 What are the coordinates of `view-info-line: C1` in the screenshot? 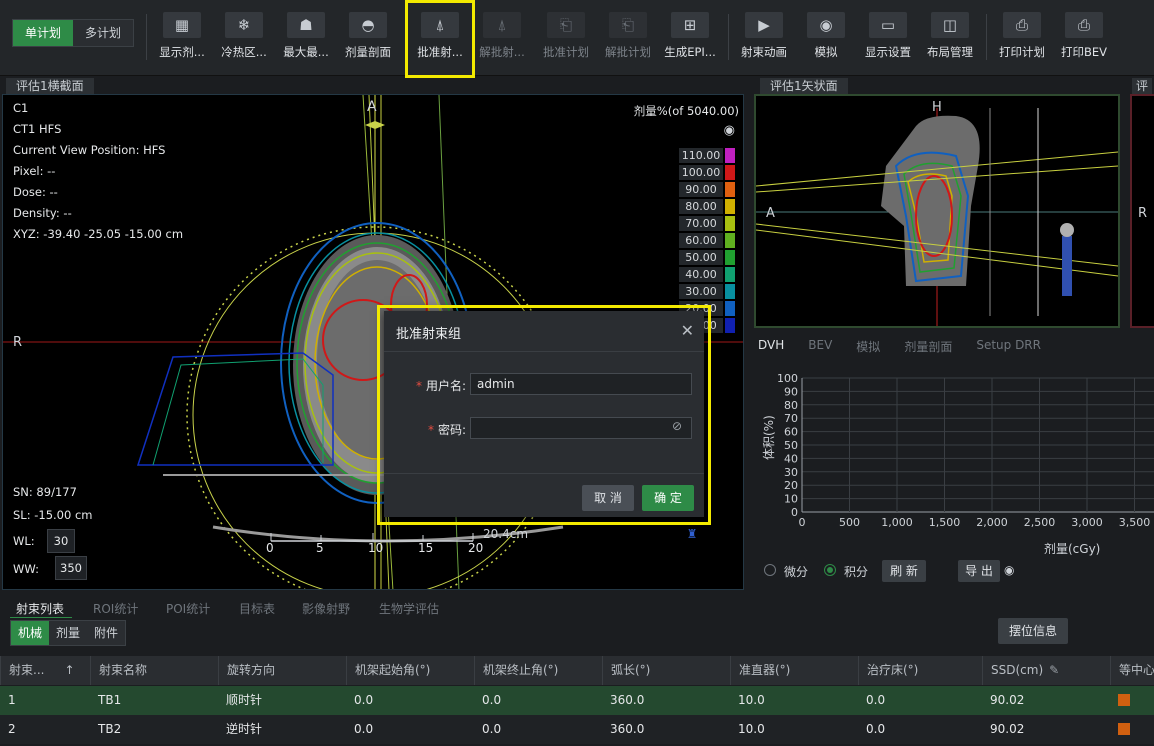 It's located at (21, 108).